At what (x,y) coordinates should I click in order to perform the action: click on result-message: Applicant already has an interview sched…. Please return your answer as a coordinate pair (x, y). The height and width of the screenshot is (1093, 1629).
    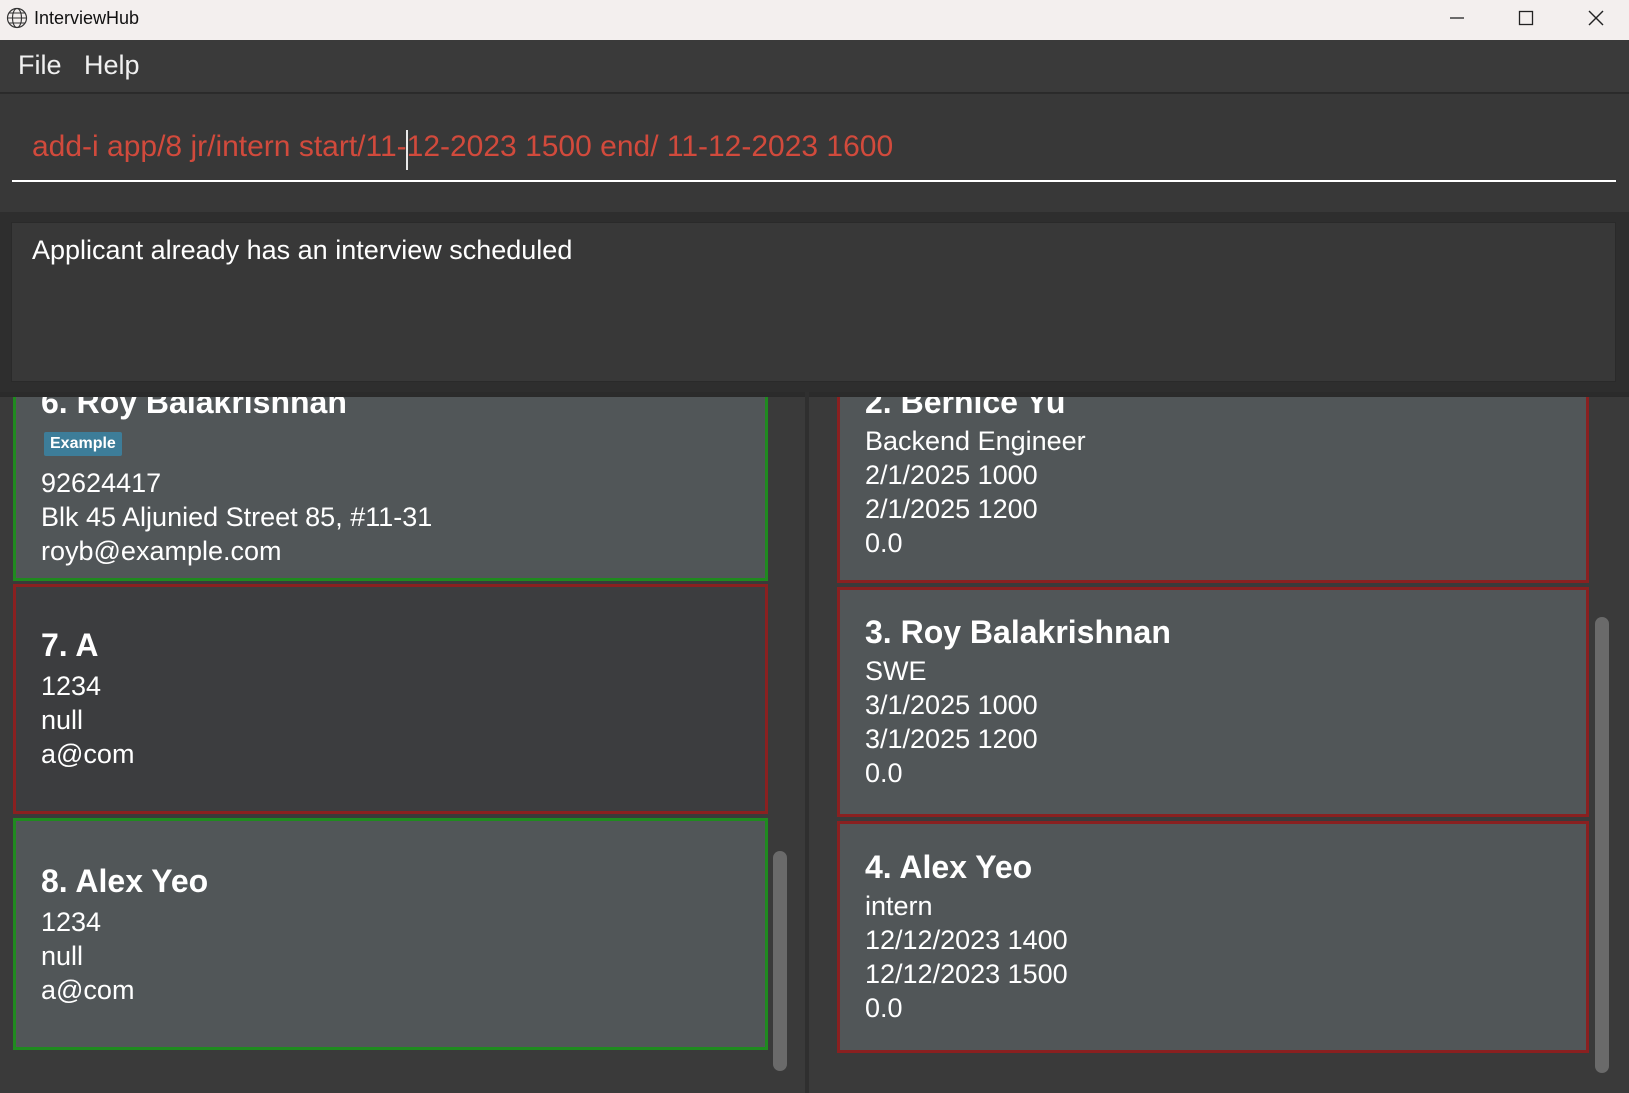
    Looking at the image, I should click on (302, 250).